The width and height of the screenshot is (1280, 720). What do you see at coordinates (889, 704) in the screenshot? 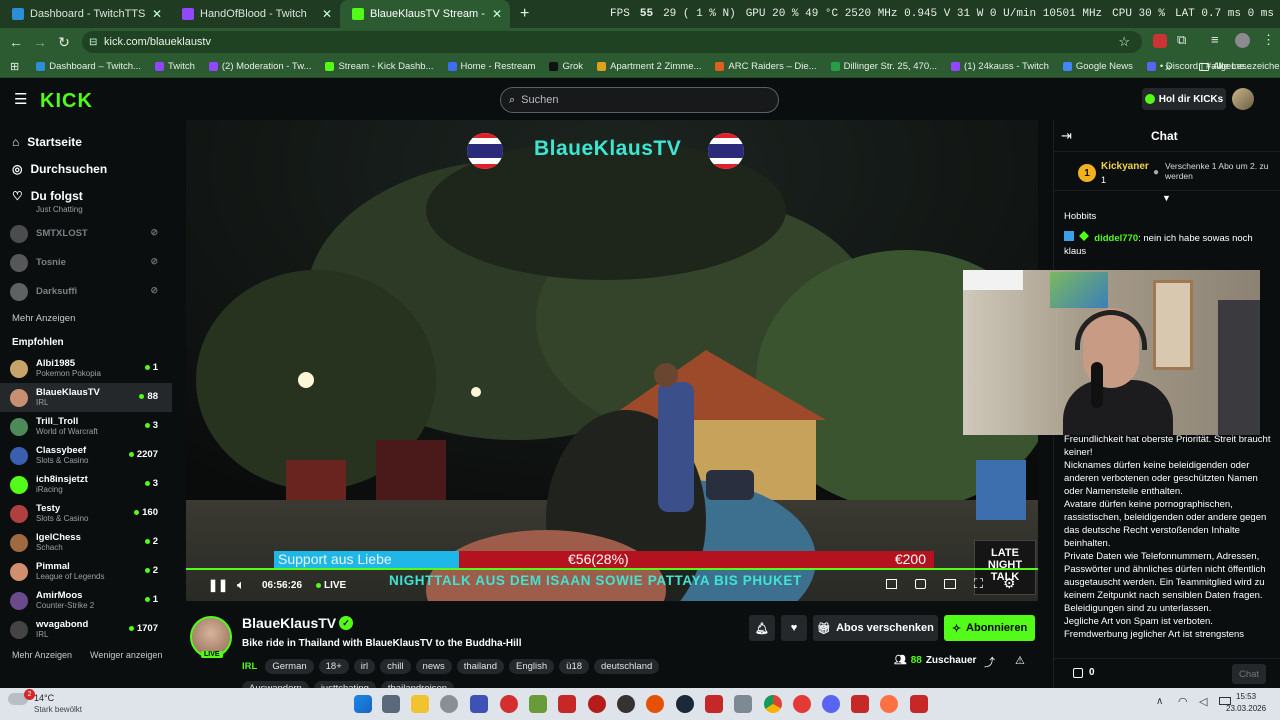
I see `firefox-icon` at bounding box center [889, 704].